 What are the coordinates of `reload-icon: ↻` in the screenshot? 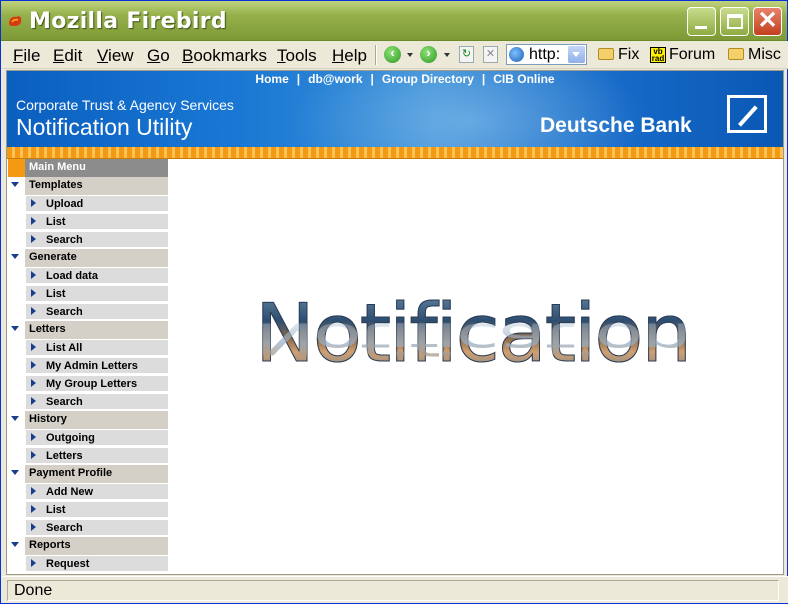 It's located at (466, 54).